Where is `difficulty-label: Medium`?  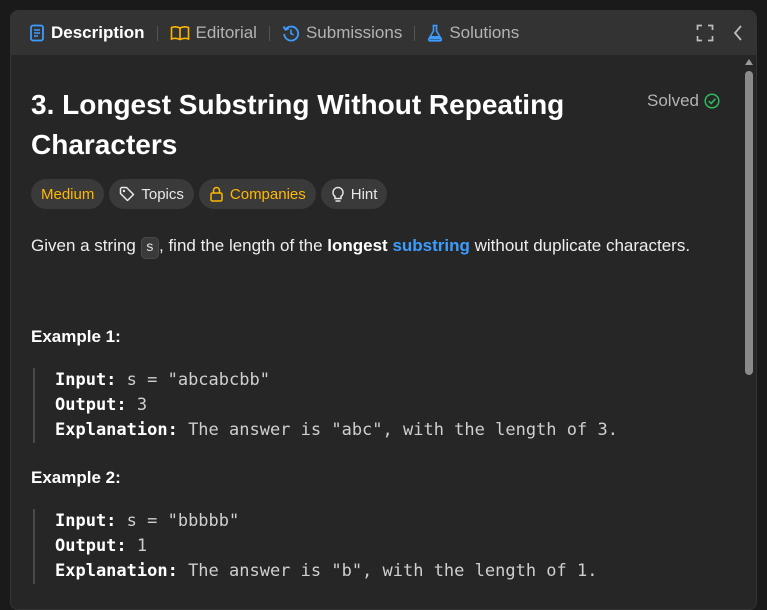
difficulty-label: Medium is located at coordinates (68, 194).